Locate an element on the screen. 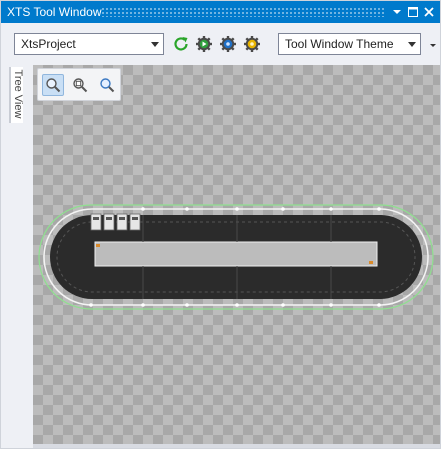 The height and width of the screenshot is (449, 441). track-end-marker is located at coordinates (371, 262).